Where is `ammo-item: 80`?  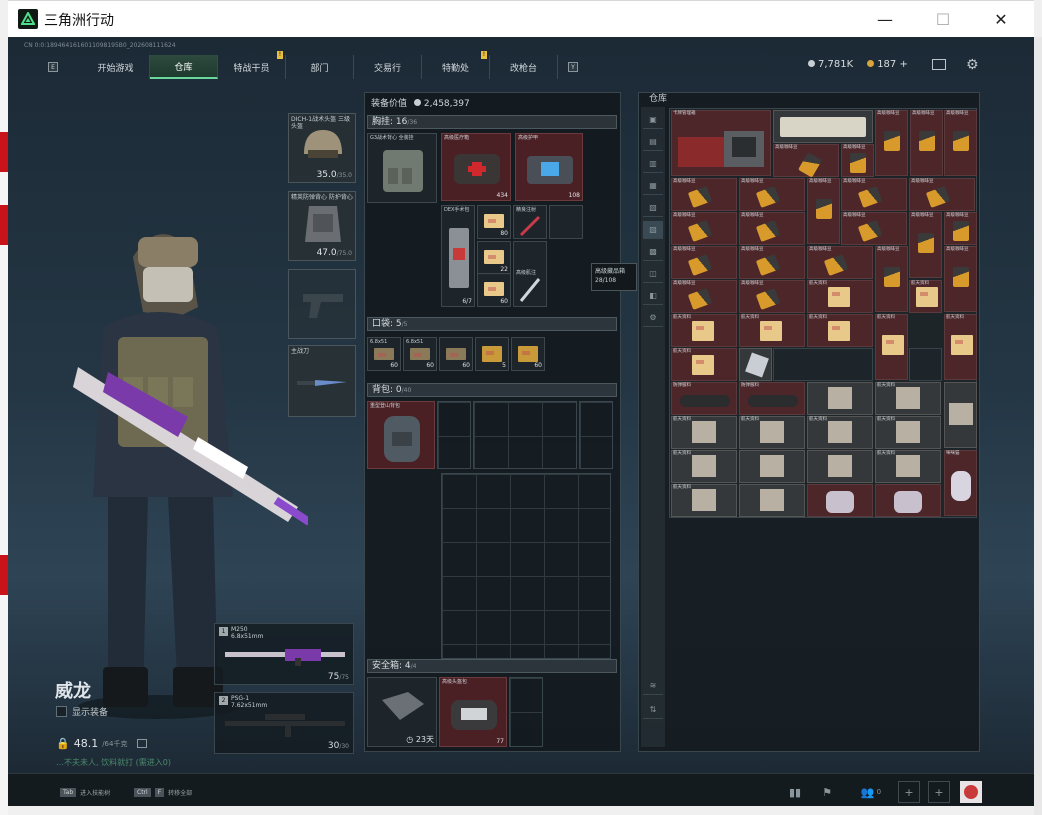 ammo-item: 80 is located at coordinates (494, 222).